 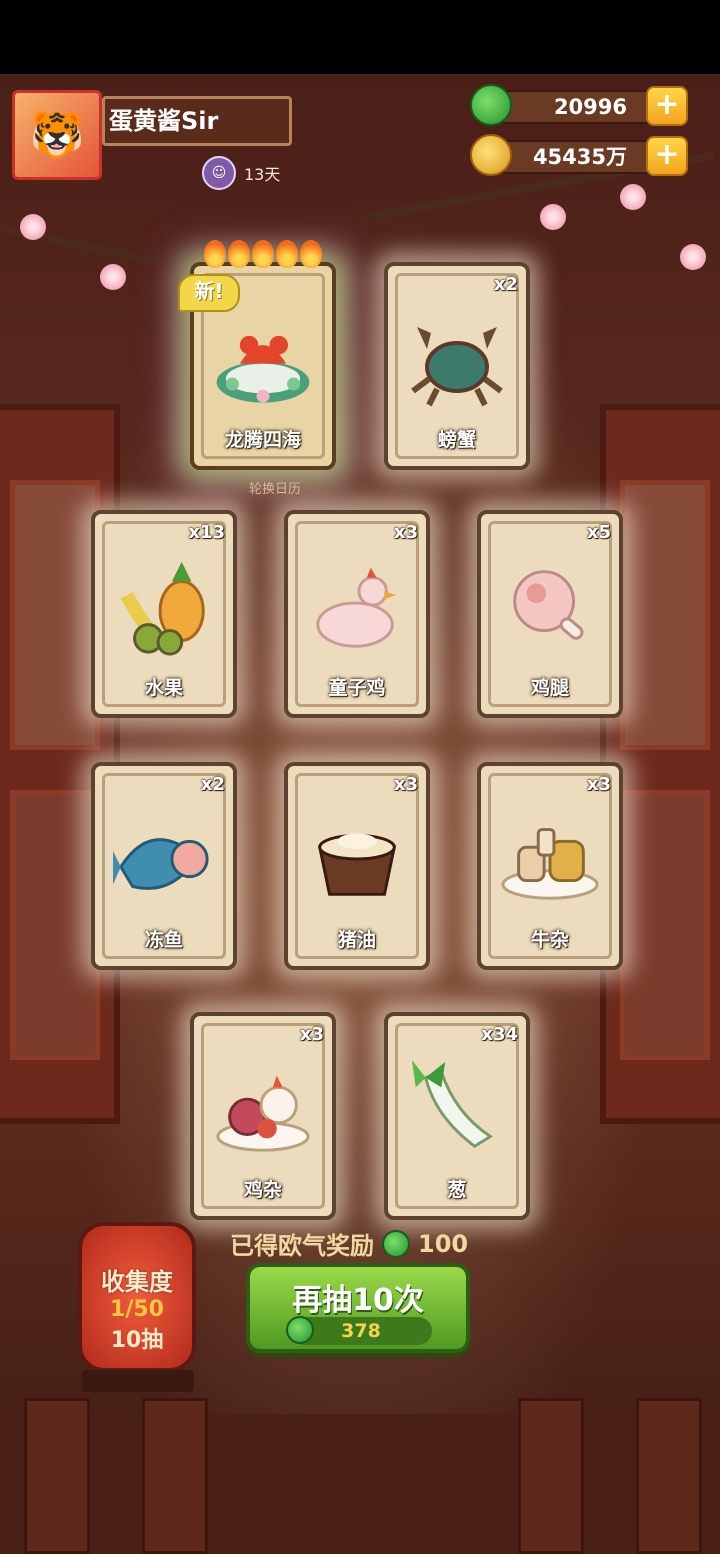 I want to click on featured-card: 新! 龙腾四海, so click(x=257, y=355).